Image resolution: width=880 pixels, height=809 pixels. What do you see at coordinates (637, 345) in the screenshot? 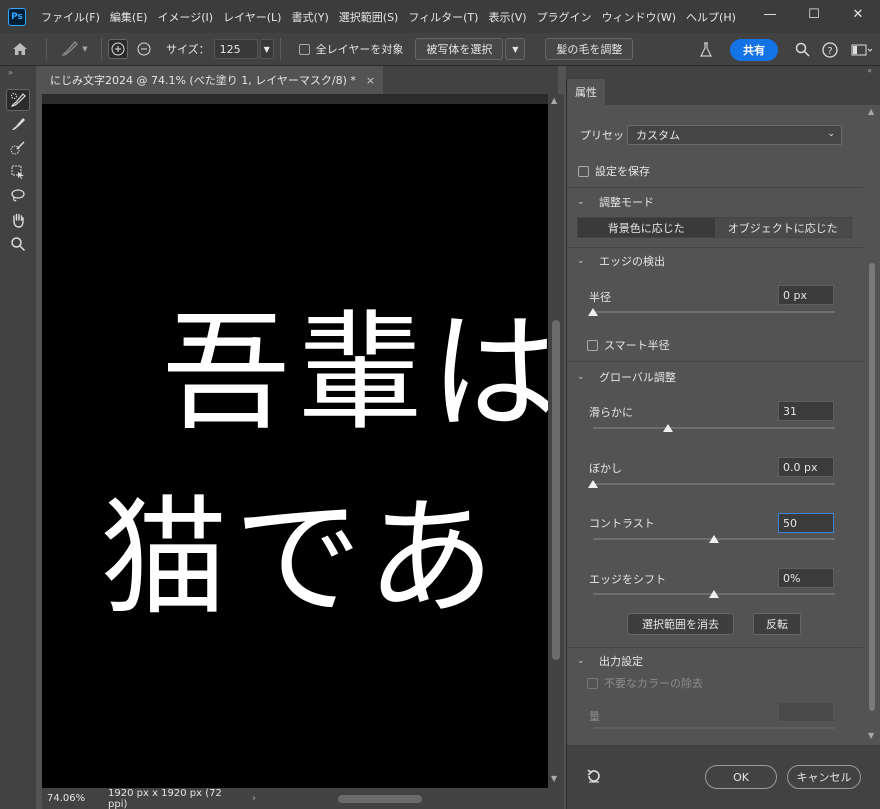
I see `smart-radius-label: スマート半径` at bounding box center [637, 345].